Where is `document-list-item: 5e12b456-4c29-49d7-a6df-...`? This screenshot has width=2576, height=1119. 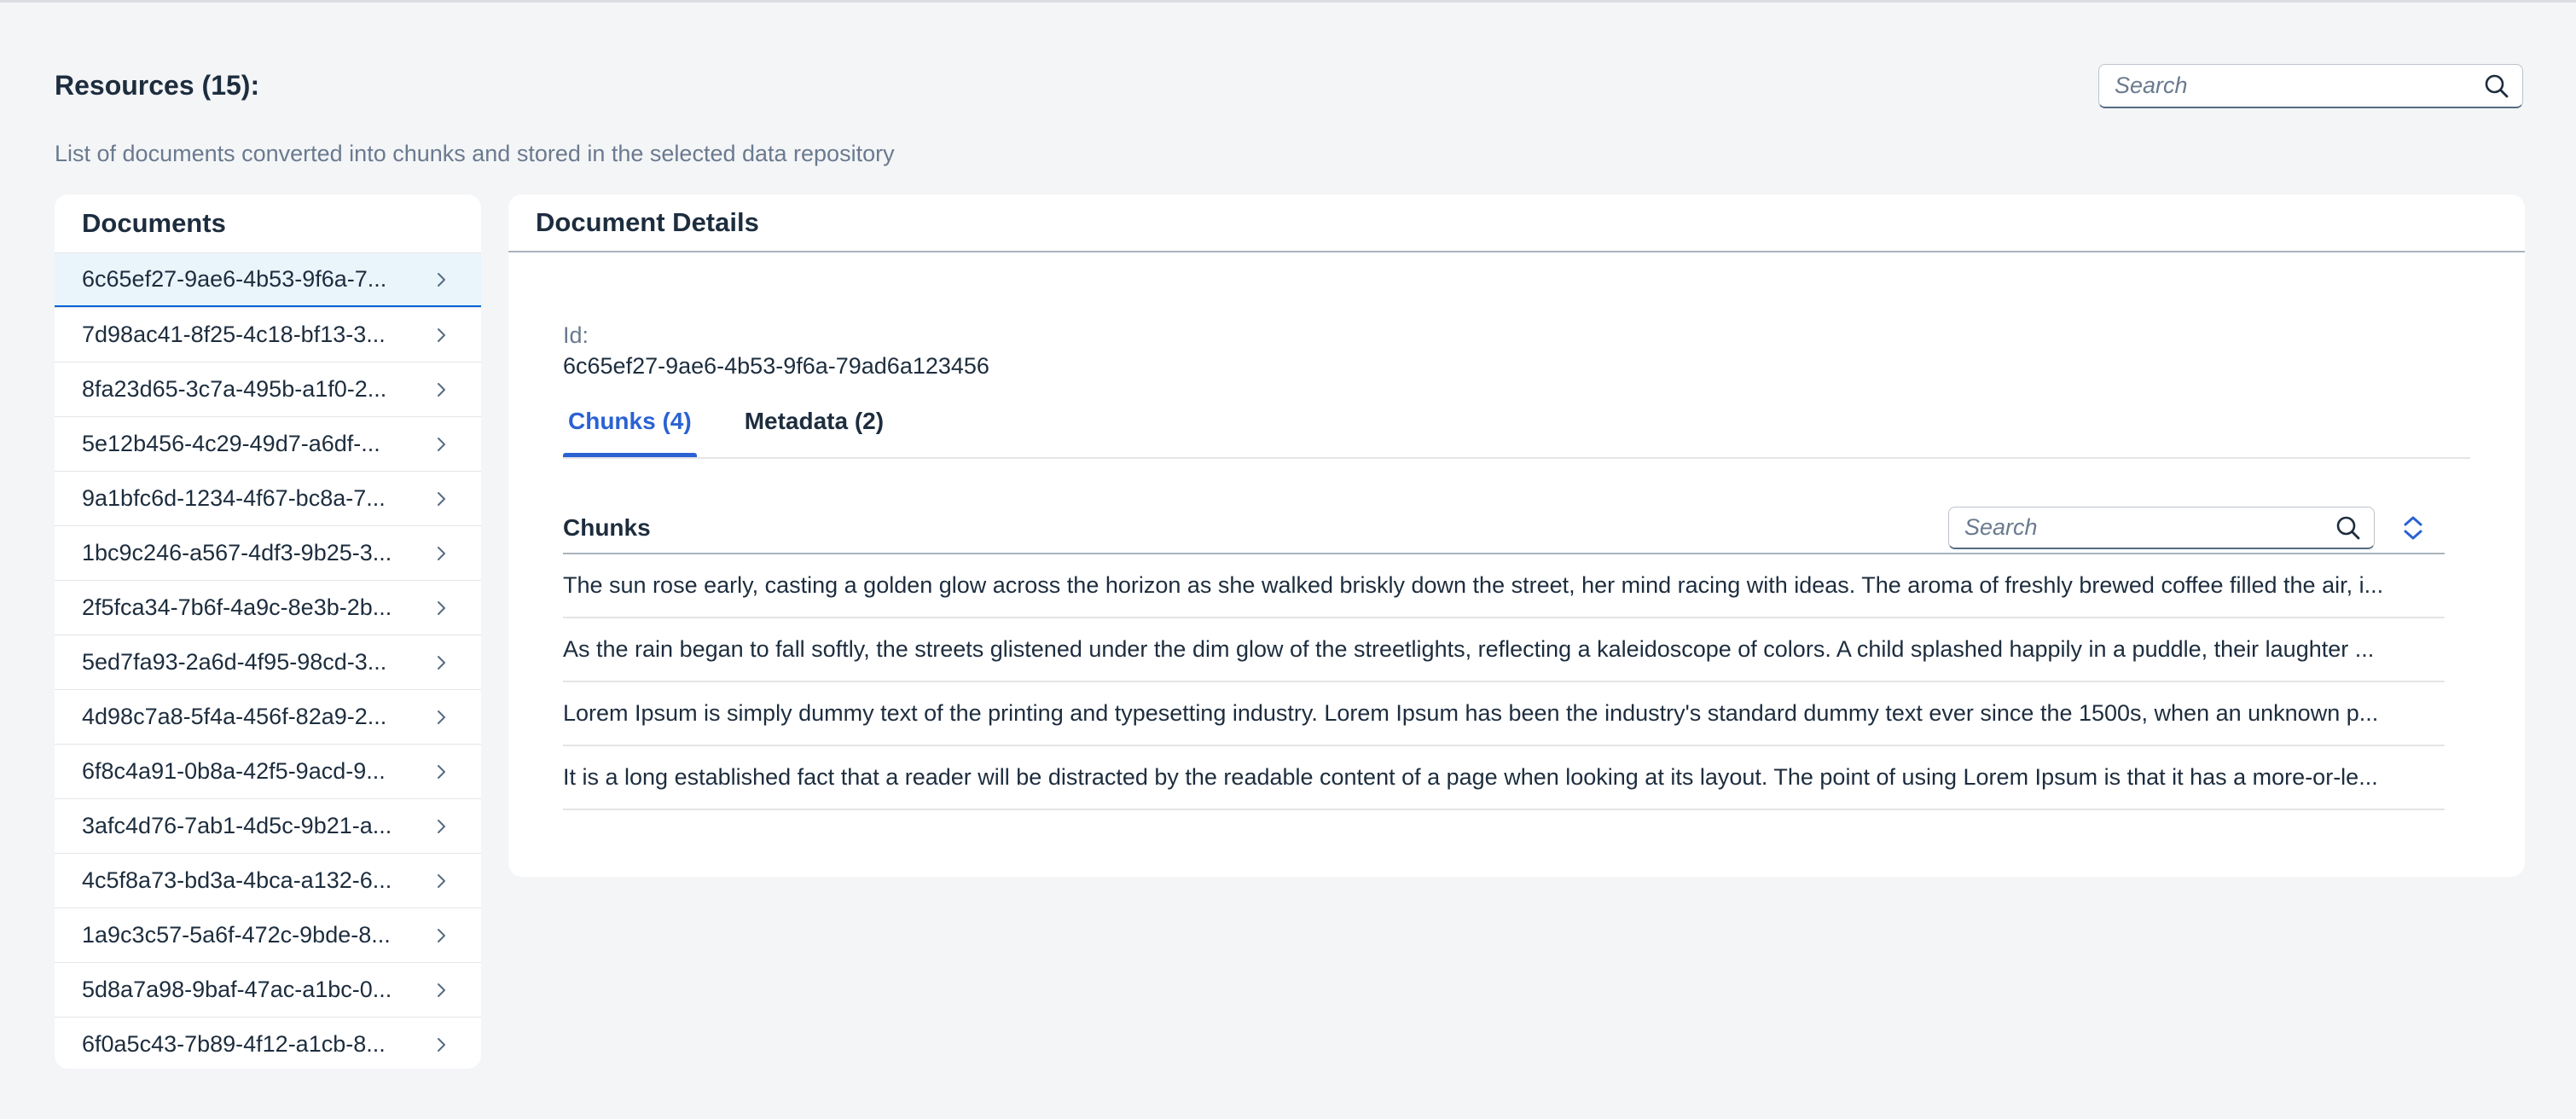 document-list-item: 5e12b456-4c29-49d7-a6df-... is located at coordinates (268, 443).